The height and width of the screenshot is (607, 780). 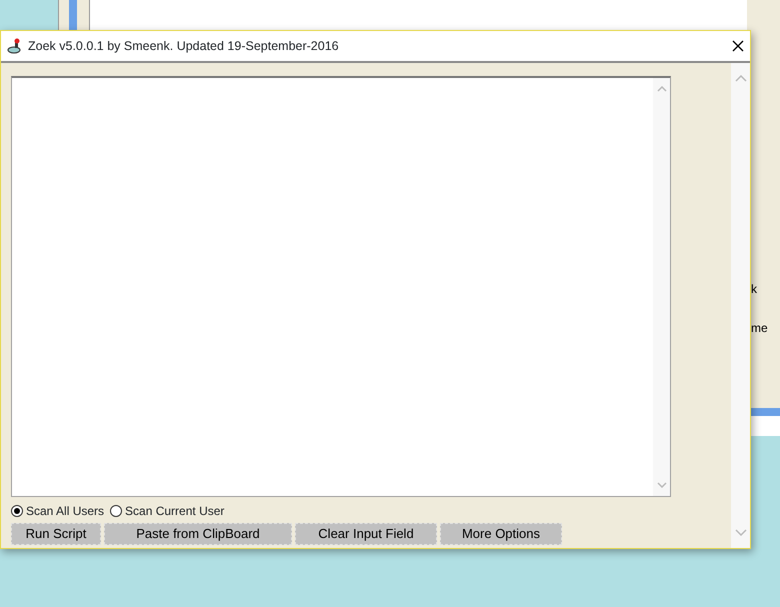 I want to click on action-button: More Options, so click(x=501, y=534).